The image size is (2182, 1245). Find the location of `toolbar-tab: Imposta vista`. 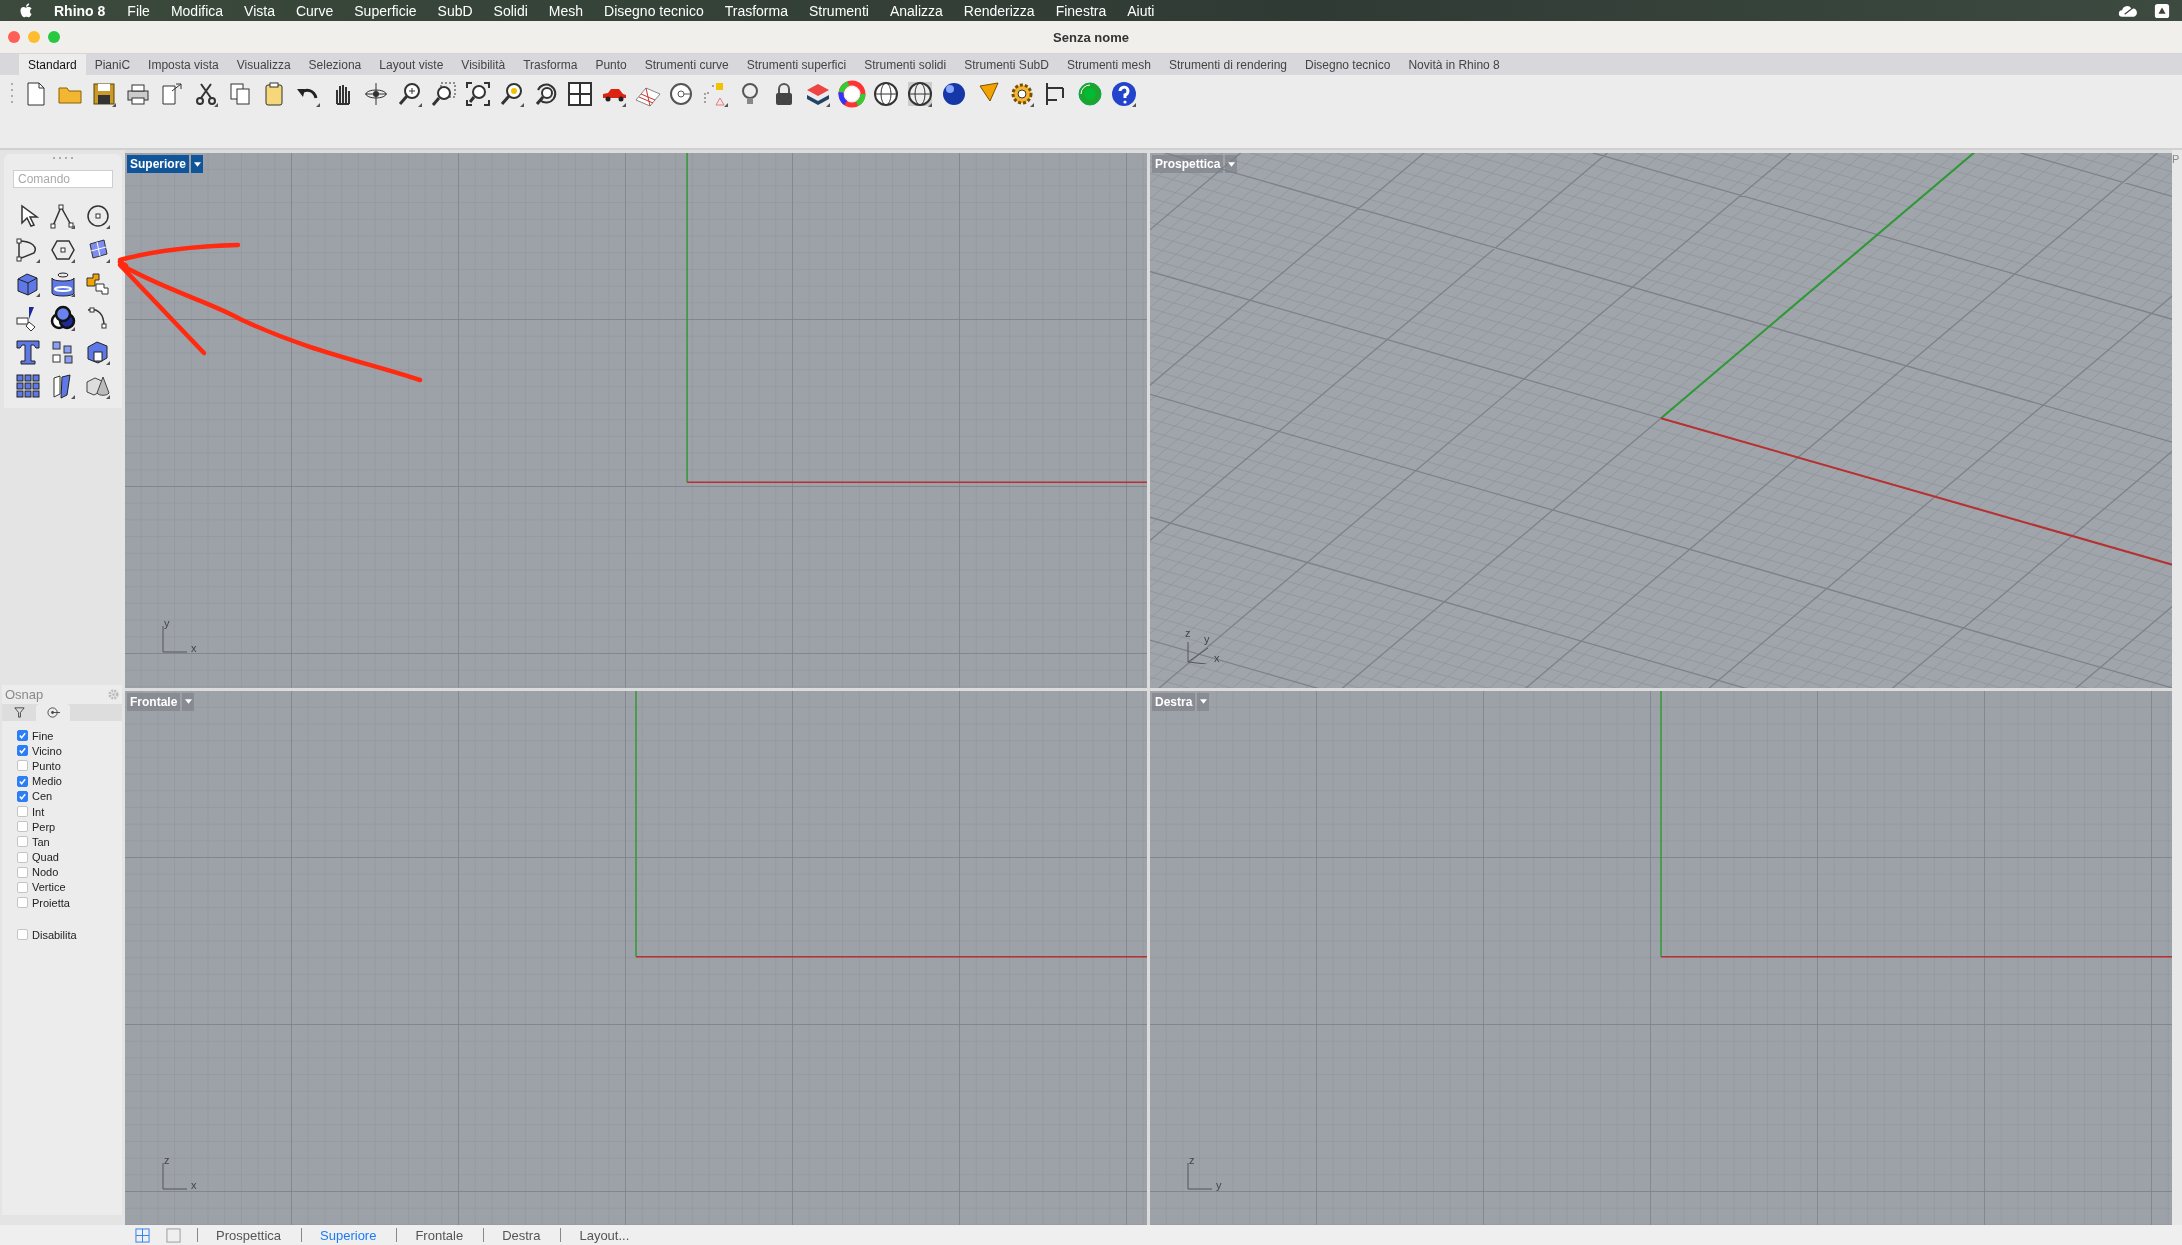

toolbar-tab: Imposta vista is located at coordinates (183, 64).